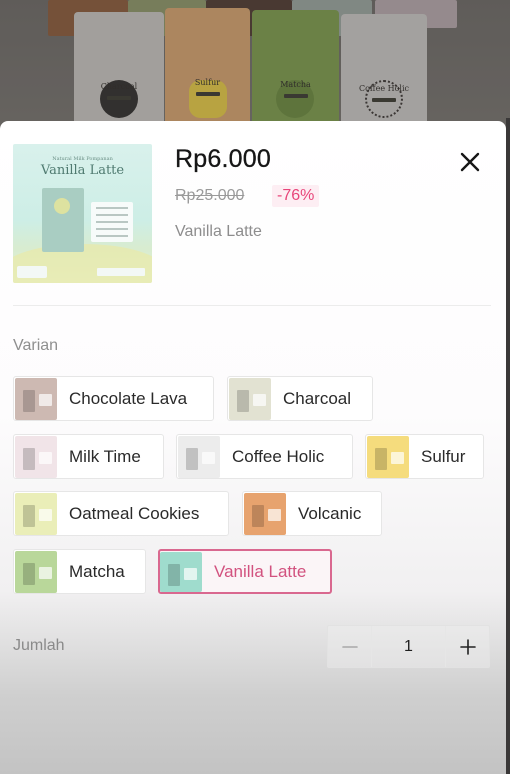 The image size is (510, 774). I want to click on image-badge, so click(32, 272).